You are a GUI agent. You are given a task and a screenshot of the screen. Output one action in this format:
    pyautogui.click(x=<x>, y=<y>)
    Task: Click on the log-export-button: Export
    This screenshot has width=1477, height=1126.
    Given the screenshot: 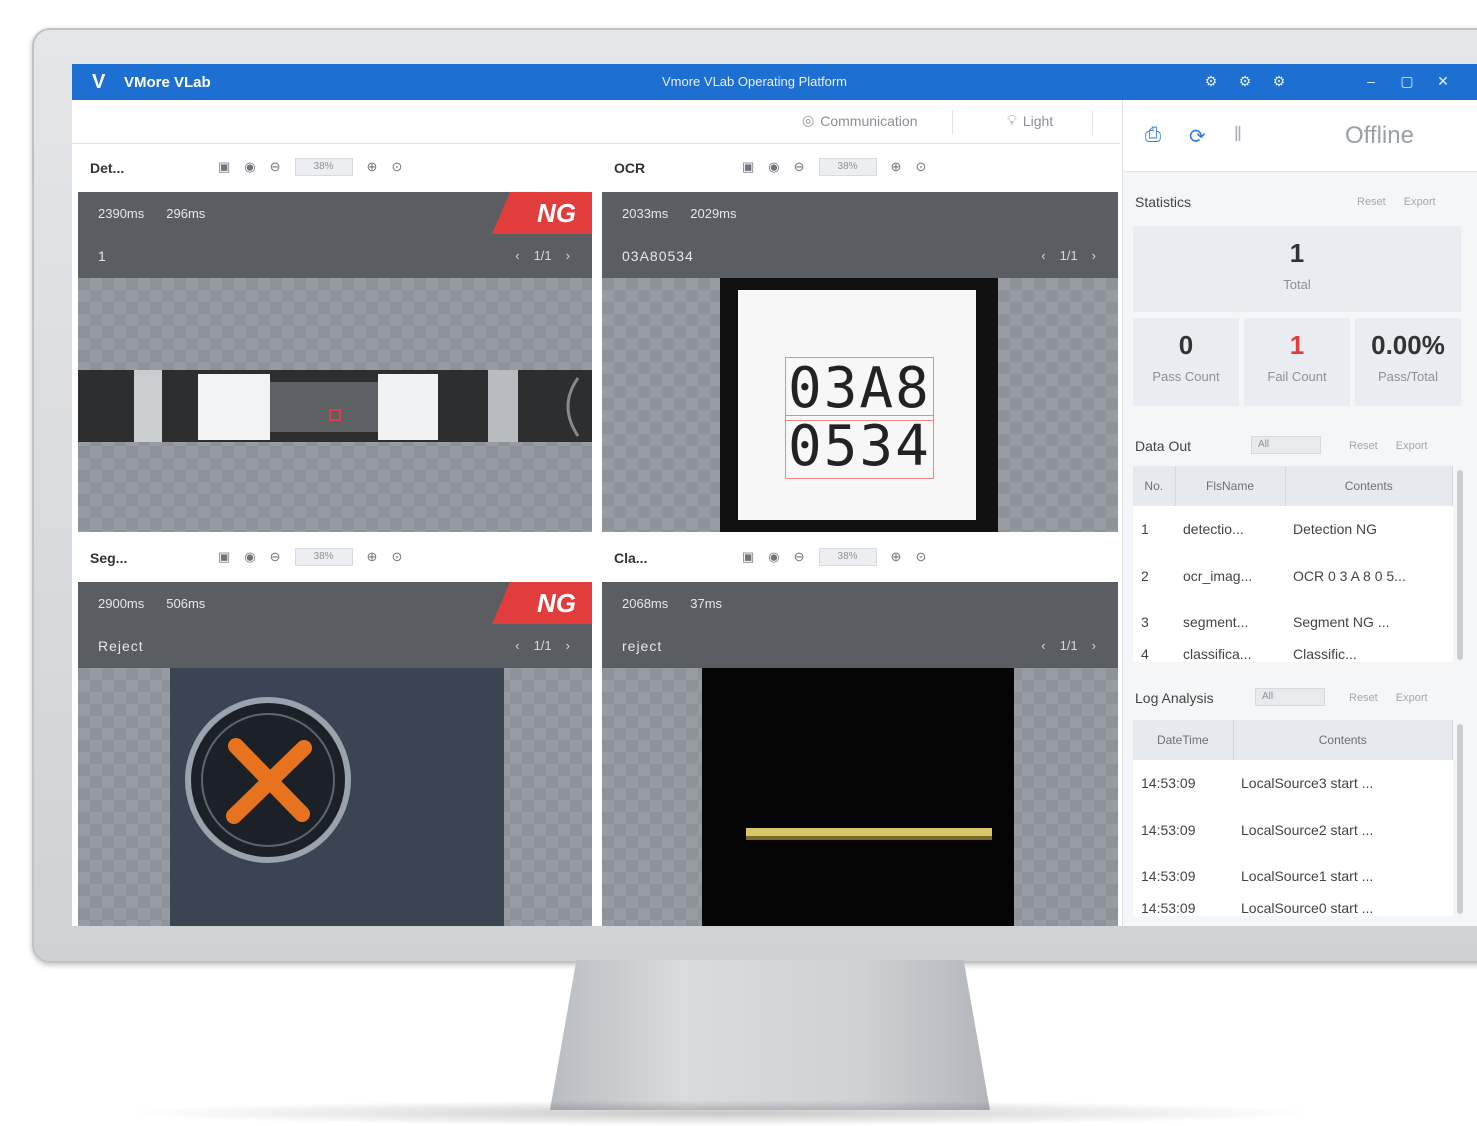 What is the action you would take?
    pyautogui.click(x=1412, y=698)
    